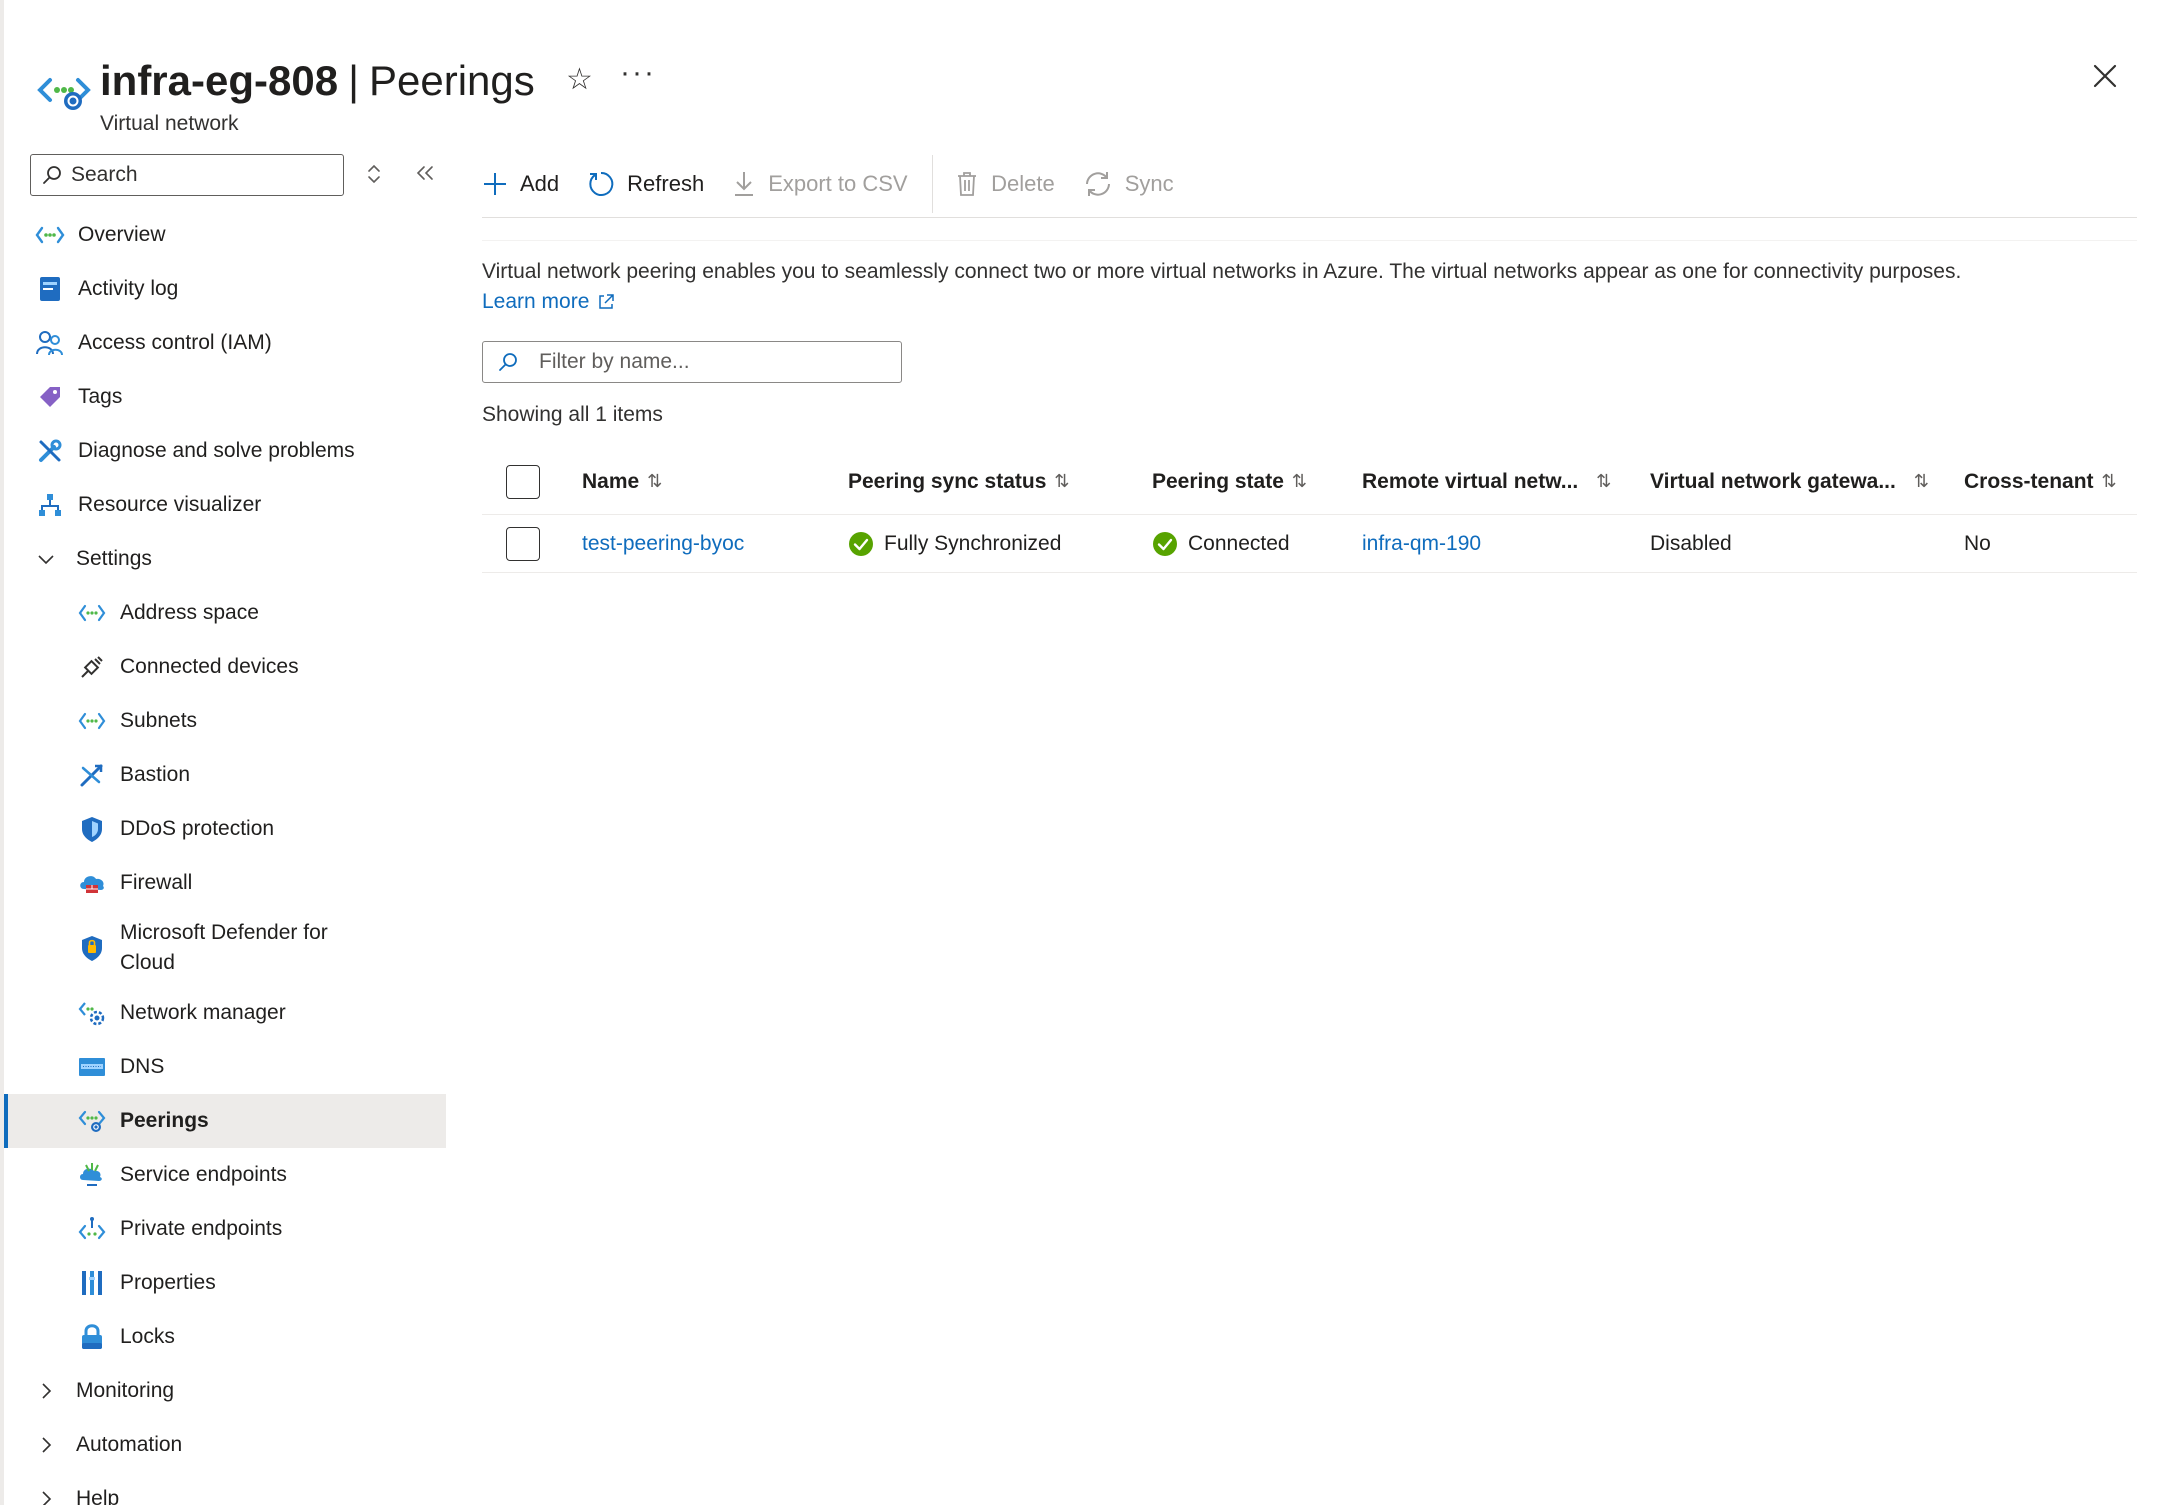 The height and width of the screenshot is (1505, 2165). I want to click on menu-item-label: Connected devices, so click(209, 666).